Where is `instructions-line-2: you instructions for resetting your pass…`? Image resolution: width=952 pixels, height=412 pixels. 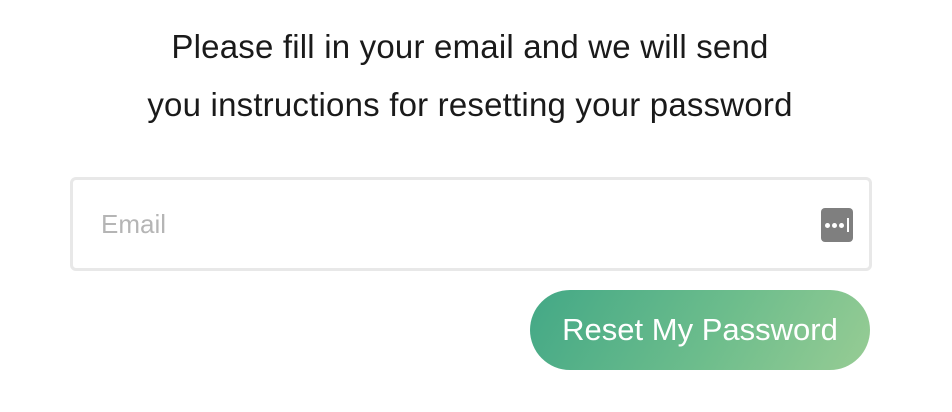 instructions-line-2: you instructions for resetting your pass… is located at coordinates (470, 104).